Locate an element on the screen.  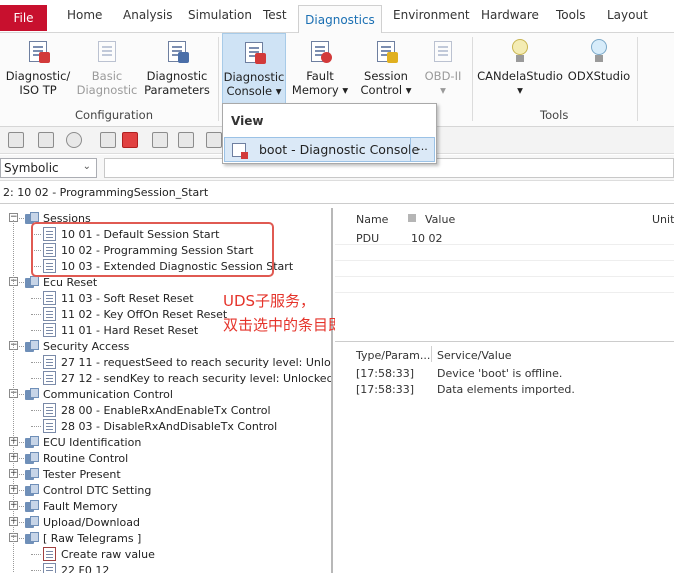
diagnostic-console-dropdown: View boot - Diagnostic Console ··· is located at coordinates (329, 133).